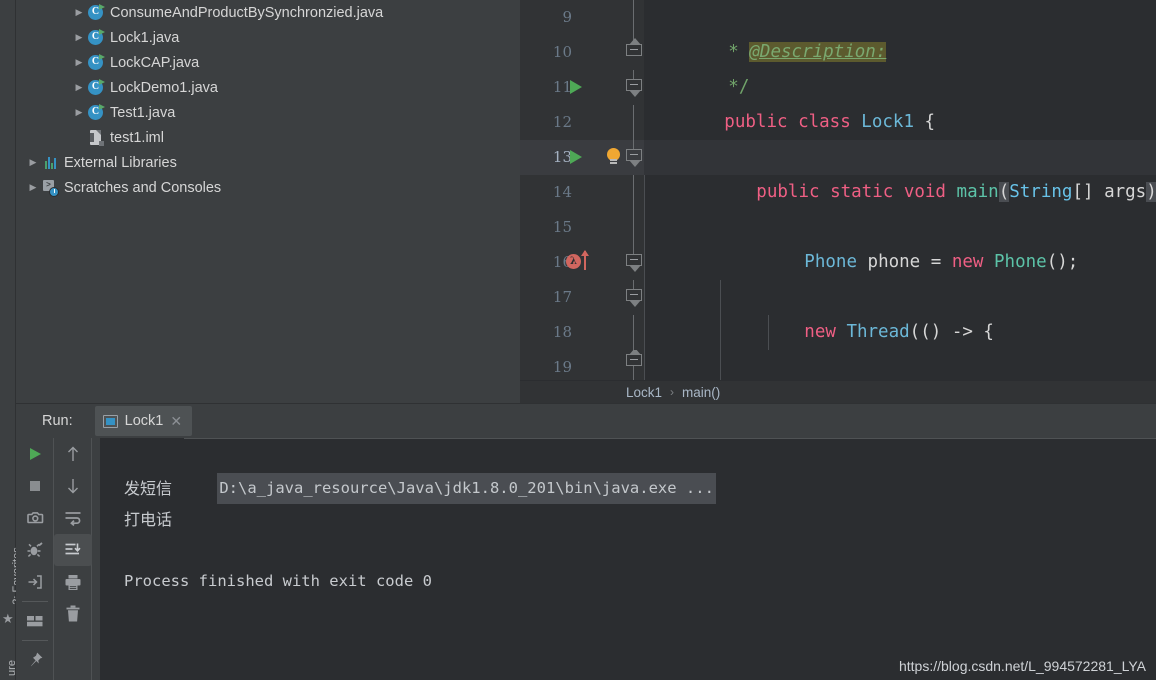 This screenshot has width=1156, height=680. I want to click on scroll-up-button, so click(73, 454).